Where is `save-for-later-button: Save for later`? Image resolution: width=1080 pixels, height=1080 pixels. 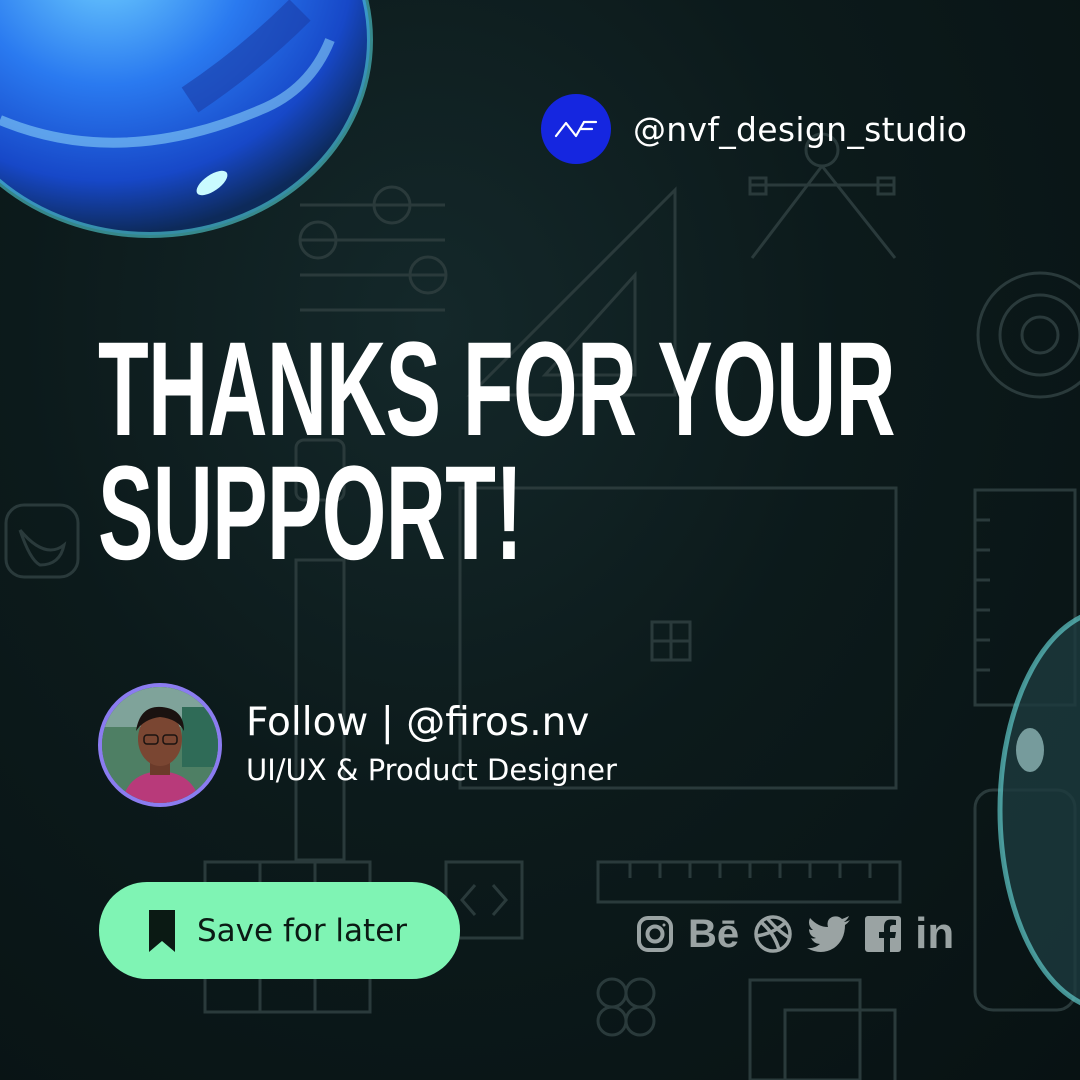
save-for-later-button: Save for later is located at coordinates (279, 930).